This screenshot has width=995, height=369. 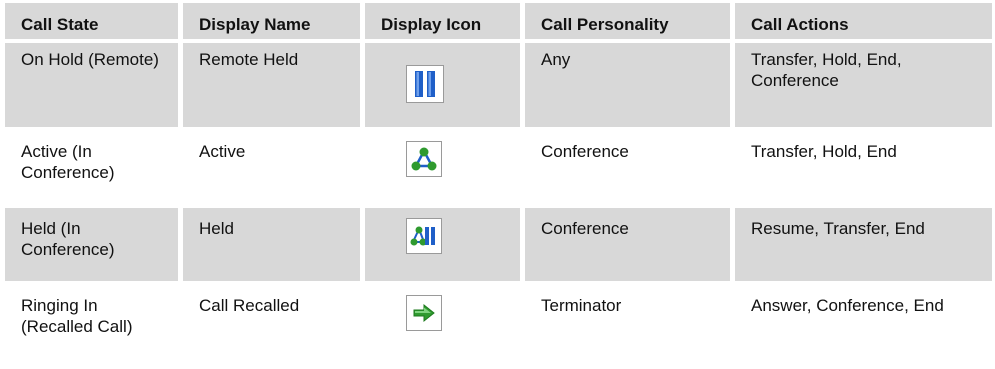 What do you see at coordinates (863, 323) in the screenshot?
I see `call-actions-cell: Answer, Conference, End` at bounding box center [863, 323].